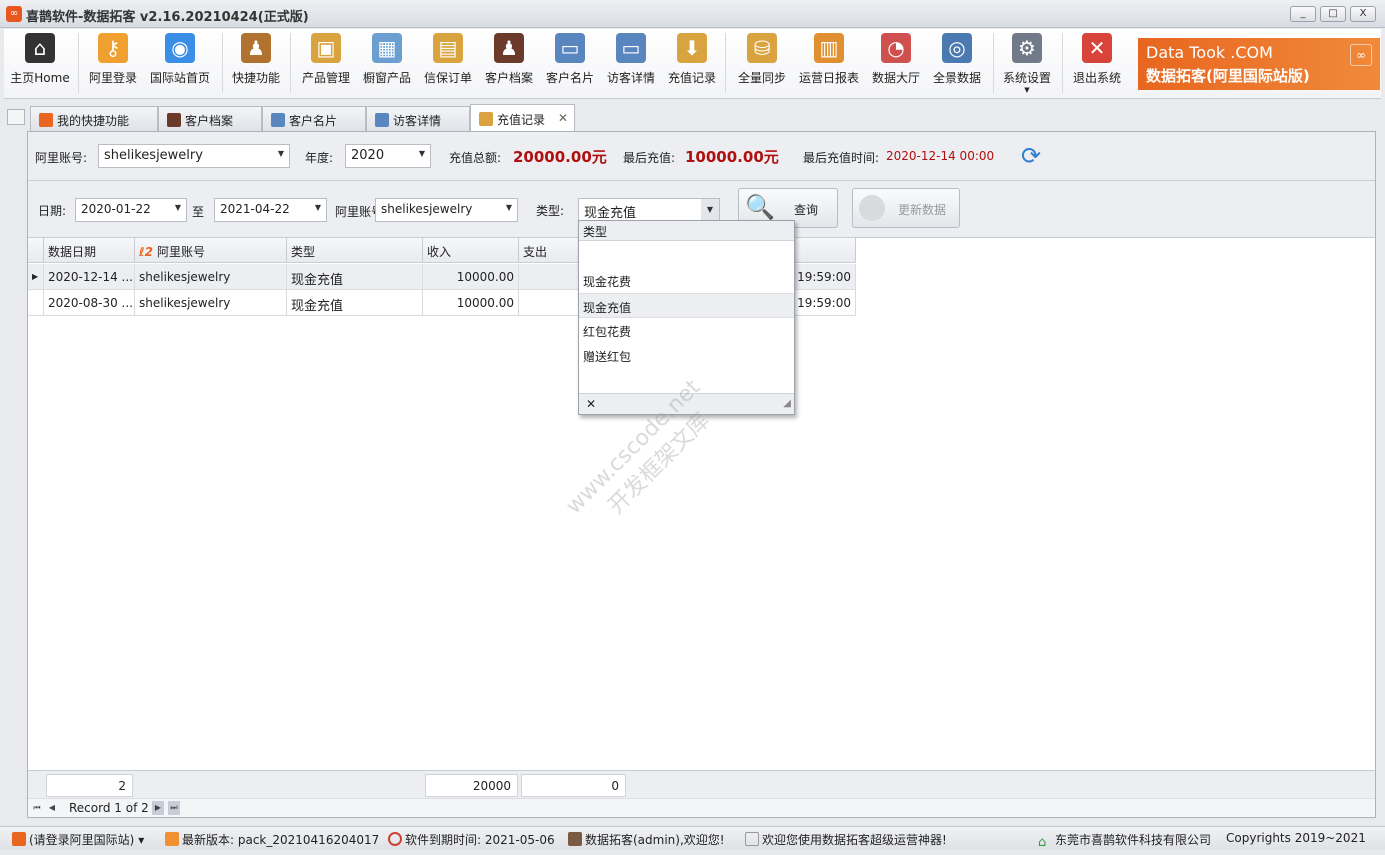 The image size is (1385, 855). I want to click on clear-selection-button: ✕, so click(591, 404).